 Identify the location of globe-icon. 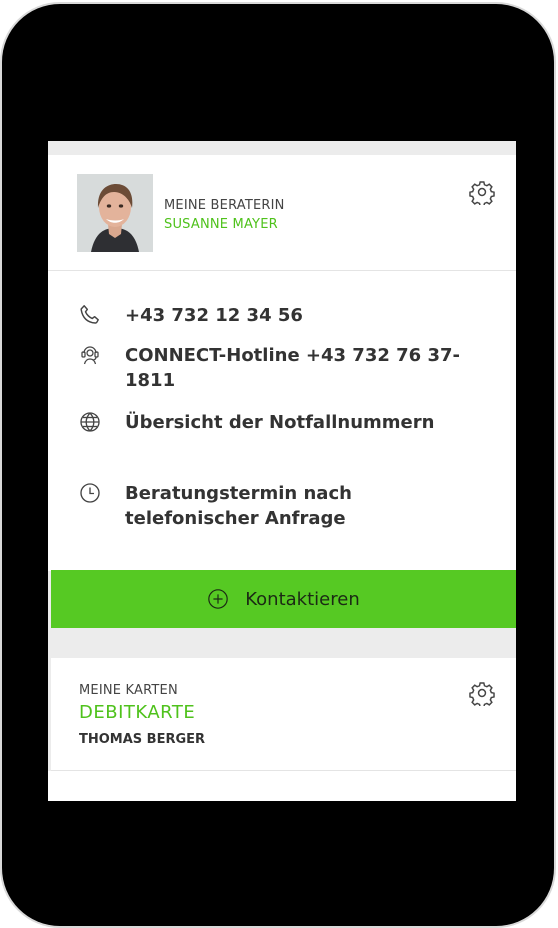
(90, 422).